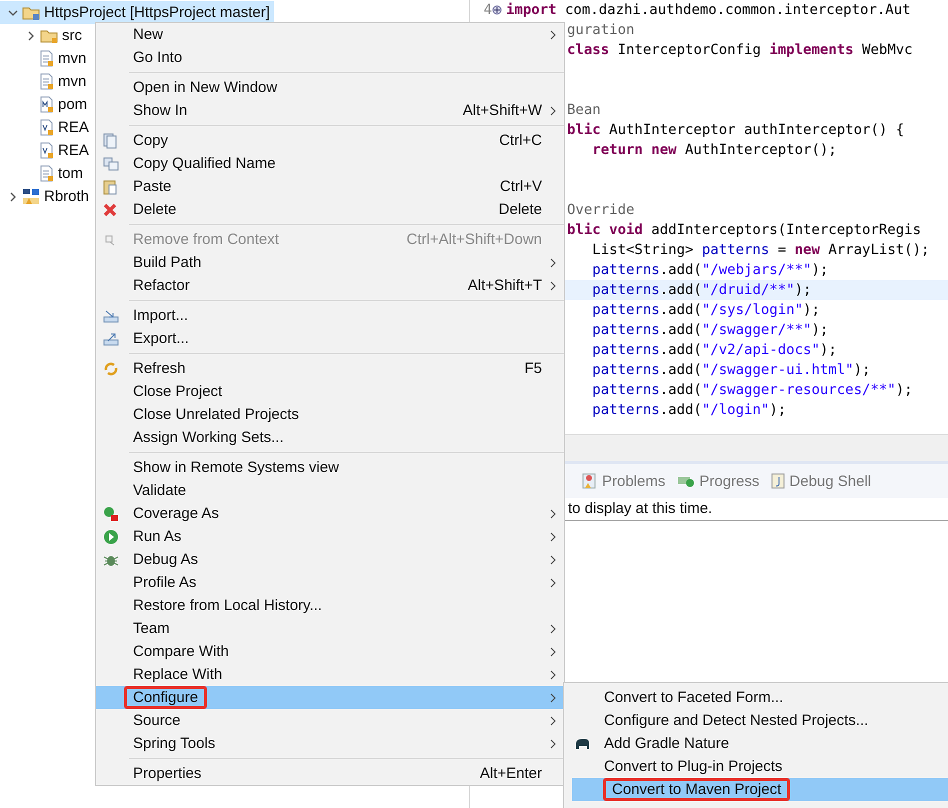 Image resolution: width=948 pixels, height=808 pixels. I want to click on code-line: guration, so click(600, 30).